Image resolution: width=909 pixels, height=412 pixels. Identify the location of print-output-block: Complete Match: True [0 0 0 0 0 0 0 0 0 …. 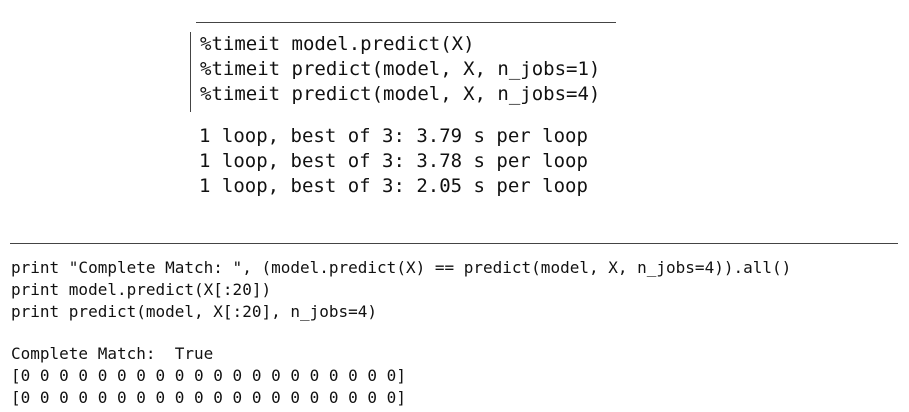
(208, 376).